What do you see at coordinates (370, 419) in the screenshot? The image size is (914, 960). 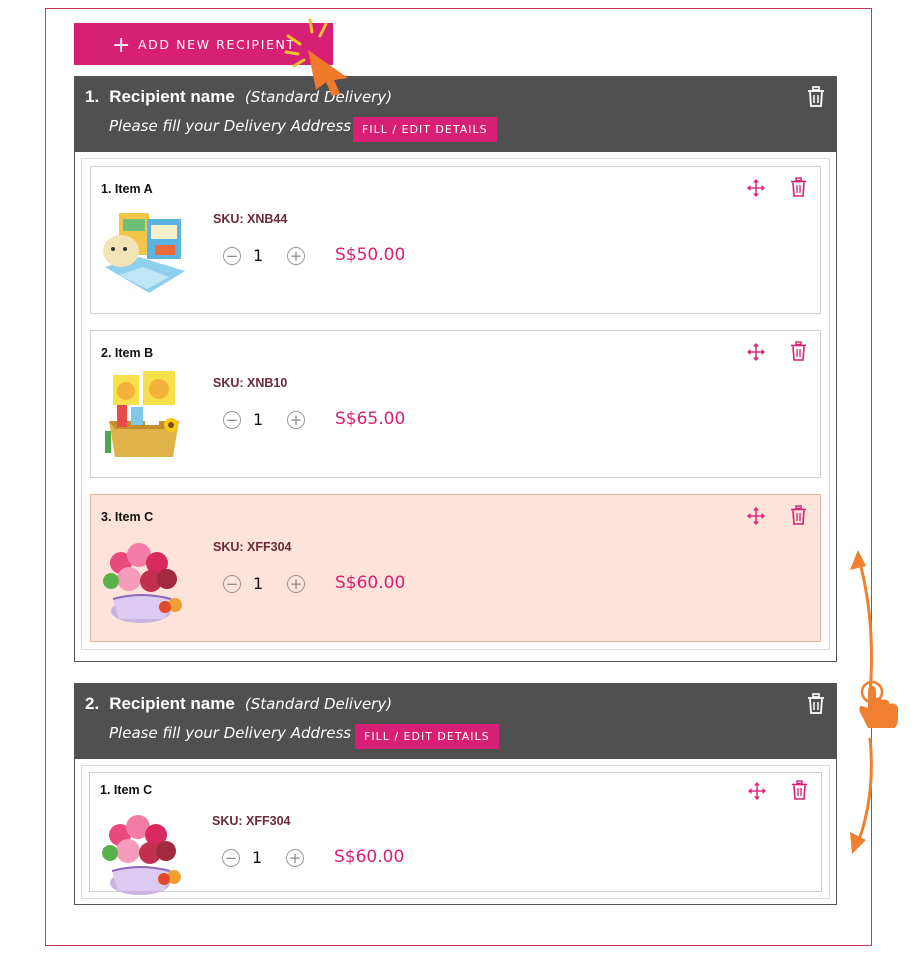 I see `item-price: S$65.00` at bounding box center [370, 419].